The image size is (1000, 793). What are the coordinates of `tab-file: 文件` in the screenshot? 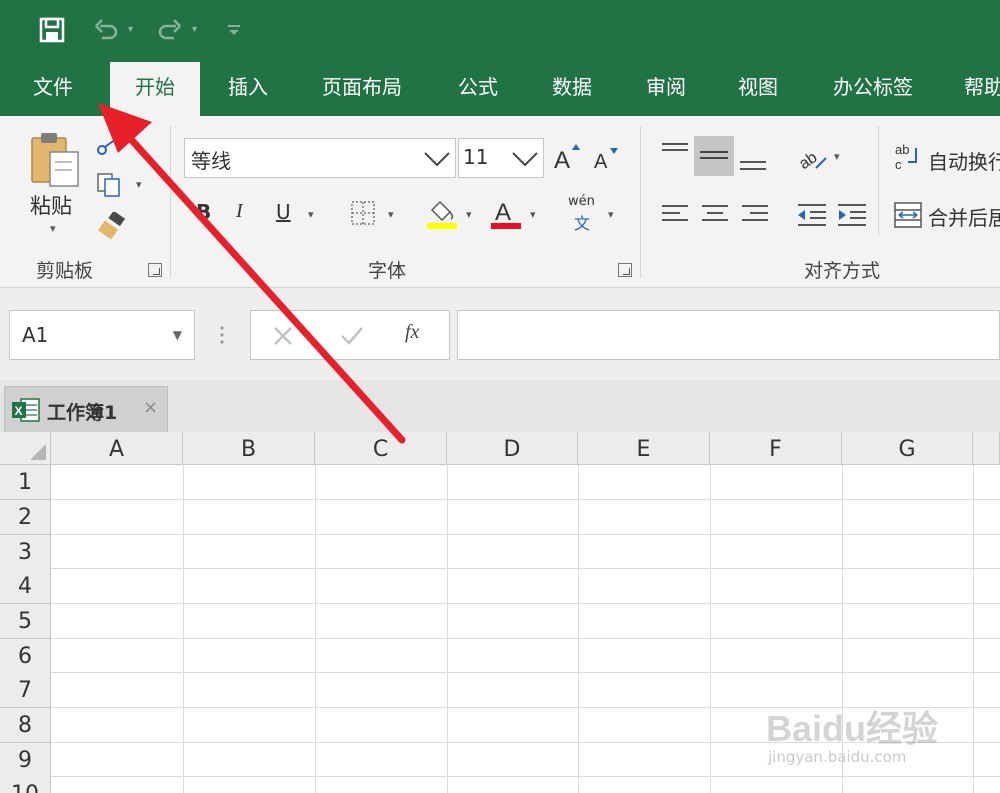 It's located at (53, 89).